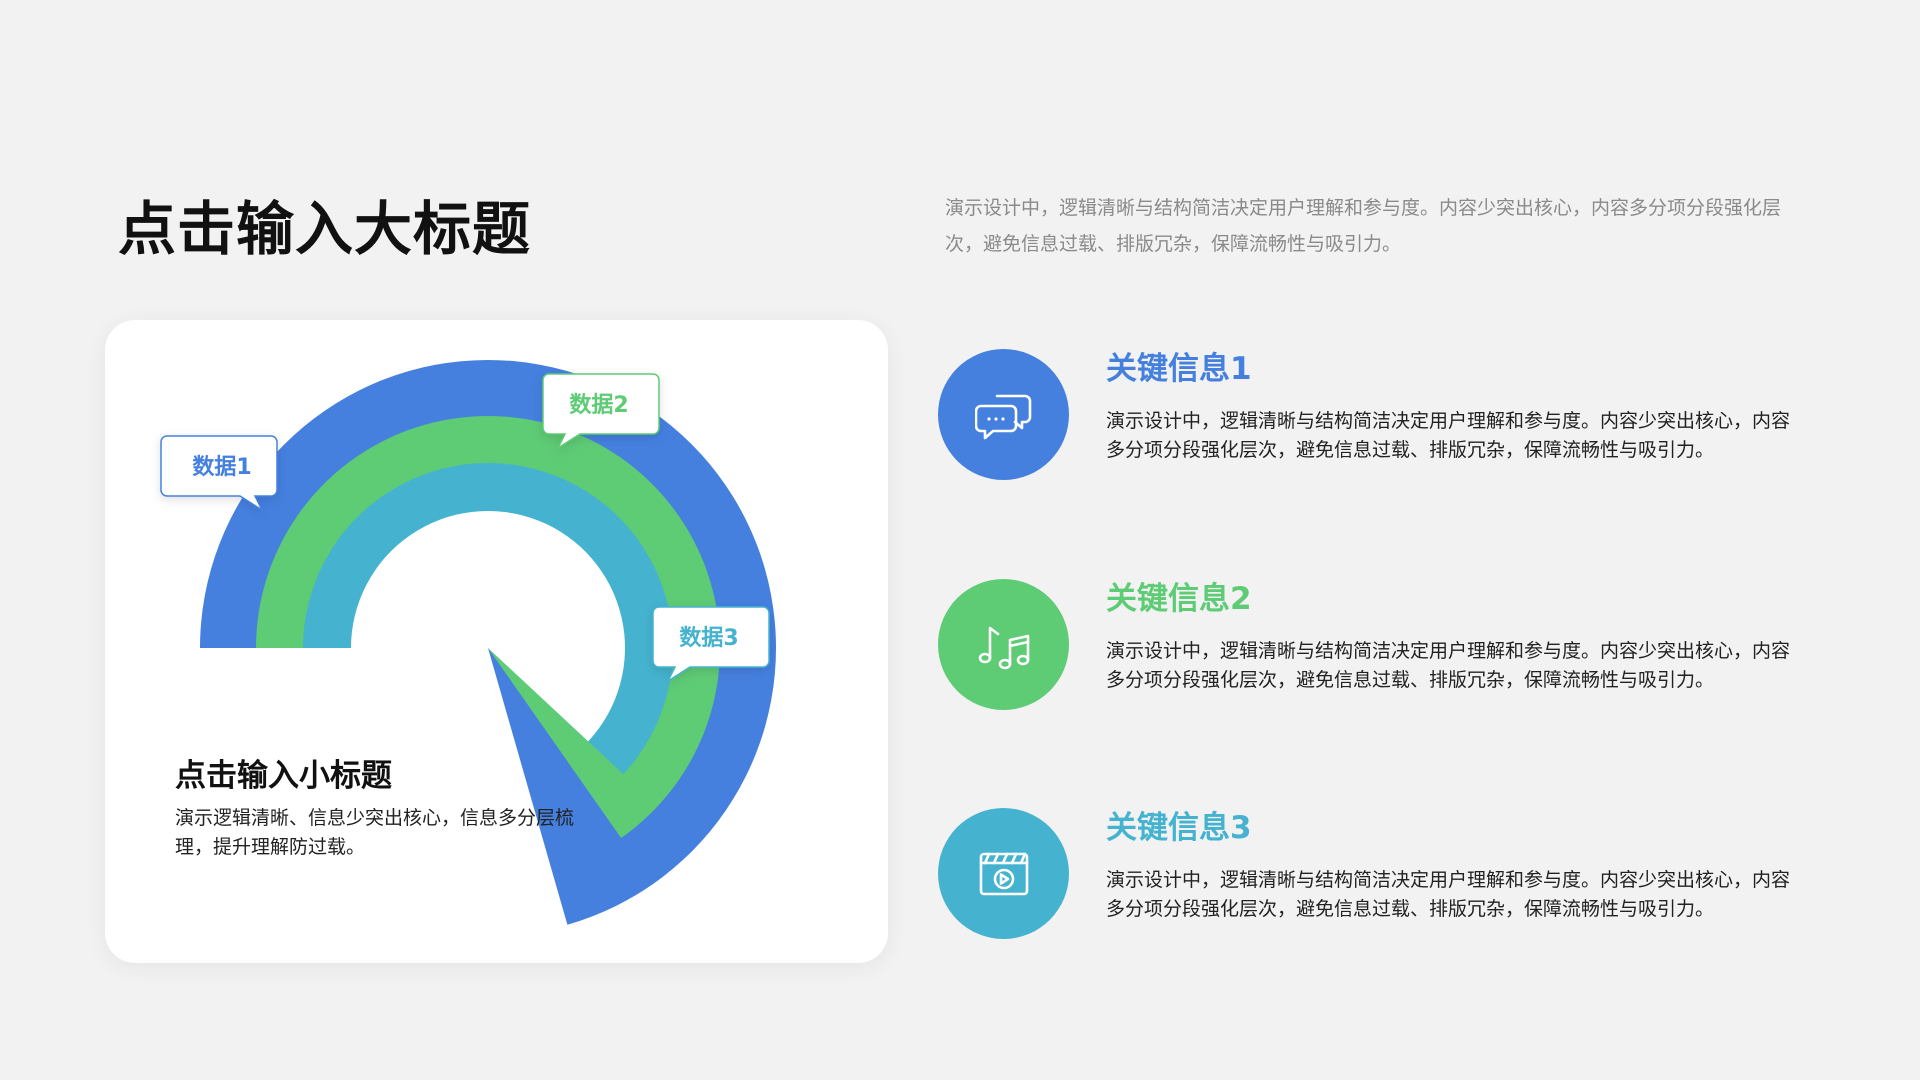  Describe the element at coordinates (708, 638) in the screenshot. I see `bubble-label-data3: 数据3` at that location.